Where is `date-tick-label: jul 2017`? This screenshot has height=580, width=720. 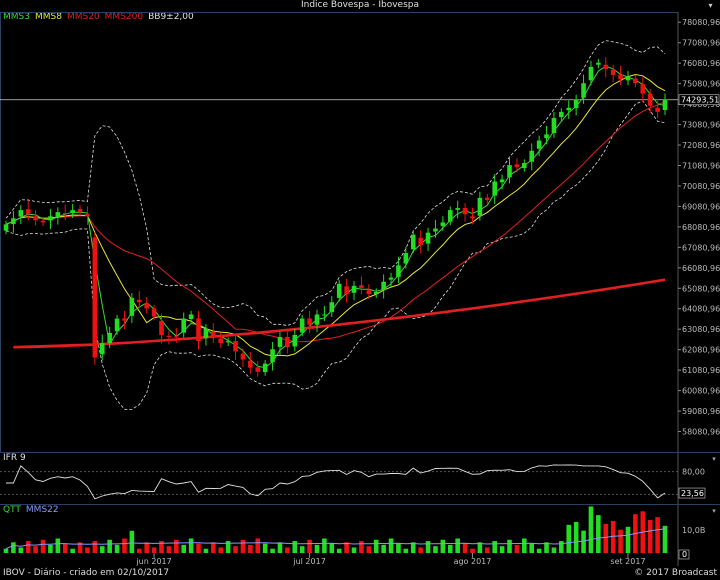
date-tick-label: jul 2017 is located at coordinates (308, 561).